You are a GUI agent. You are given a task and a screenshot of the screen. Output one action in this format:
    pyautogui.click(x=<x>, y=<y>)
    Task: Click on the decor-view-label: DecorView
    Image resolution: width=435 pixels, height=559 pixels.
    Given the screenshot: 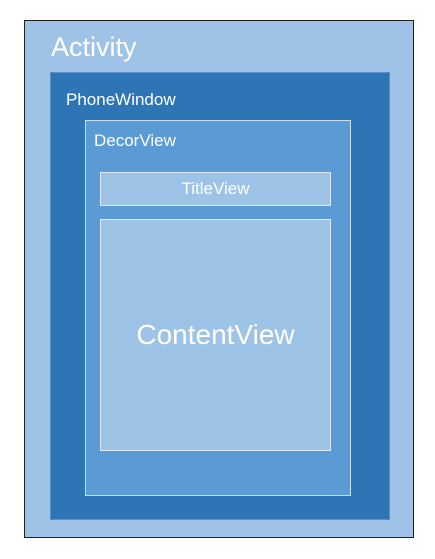 What is the action you would take?
    pyautogui.click(x=135, y=140)
    